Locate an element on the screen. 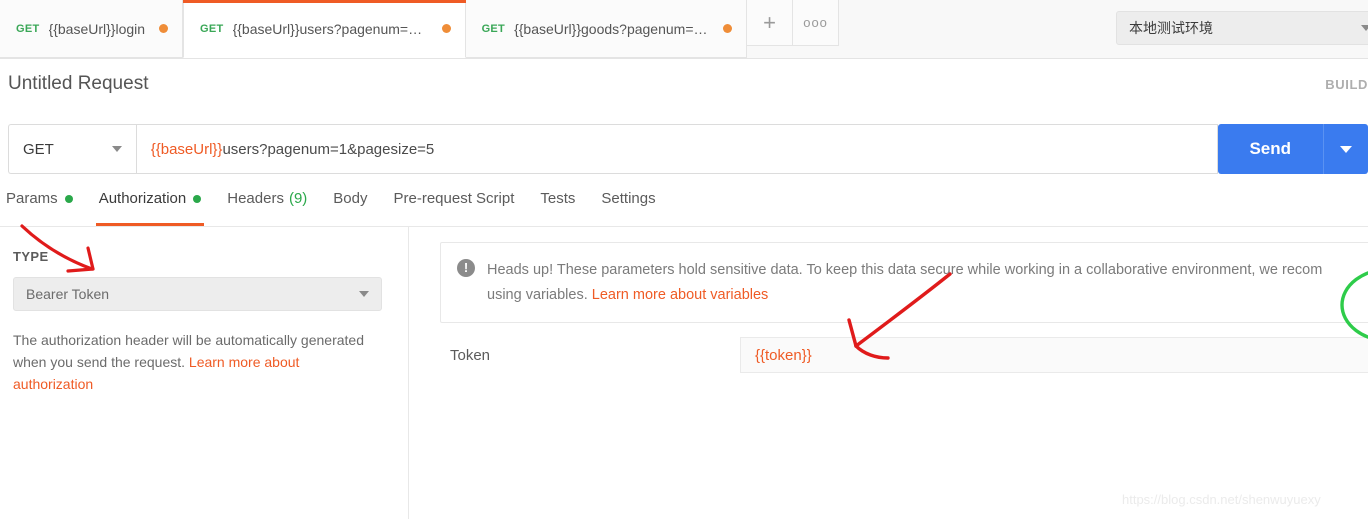  tab-settings: Settings is located at coordinates (628, 208).